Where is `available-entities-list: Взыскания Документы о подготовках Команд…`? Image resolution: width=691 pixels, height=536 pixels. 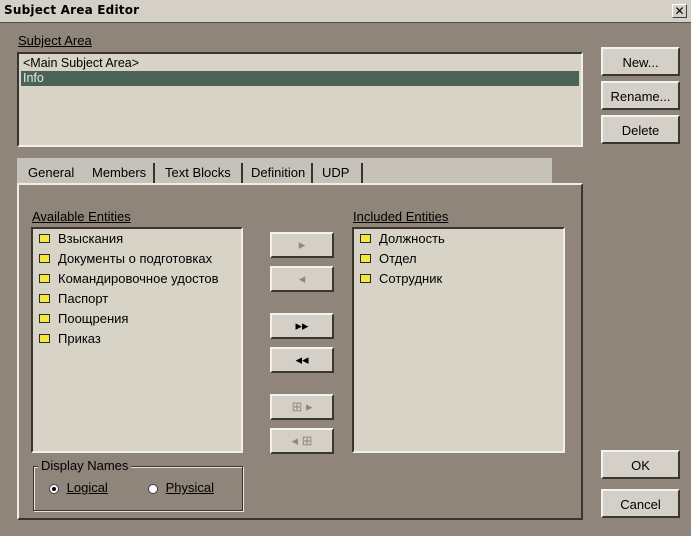 available-entities-list: Взыскания Документы о подготовках Команд… is located at coordinates (137, 340).